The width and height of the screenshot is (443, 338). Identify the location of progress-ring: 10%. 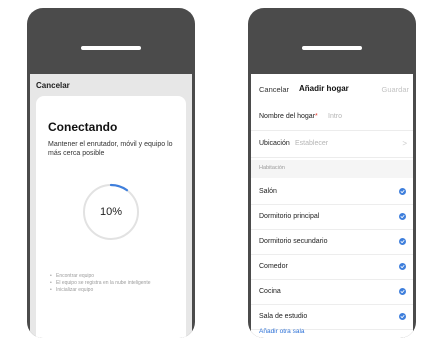
(111, 212).